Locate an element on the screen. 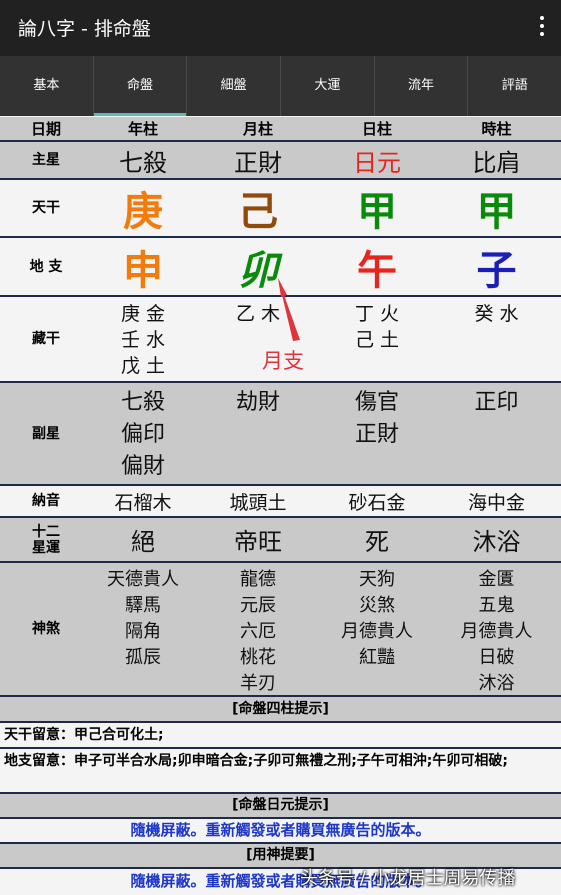  twelve-stage-row: 十二星運 絕 帝旺 死 沐浴 is located at coordinates (280, 540).